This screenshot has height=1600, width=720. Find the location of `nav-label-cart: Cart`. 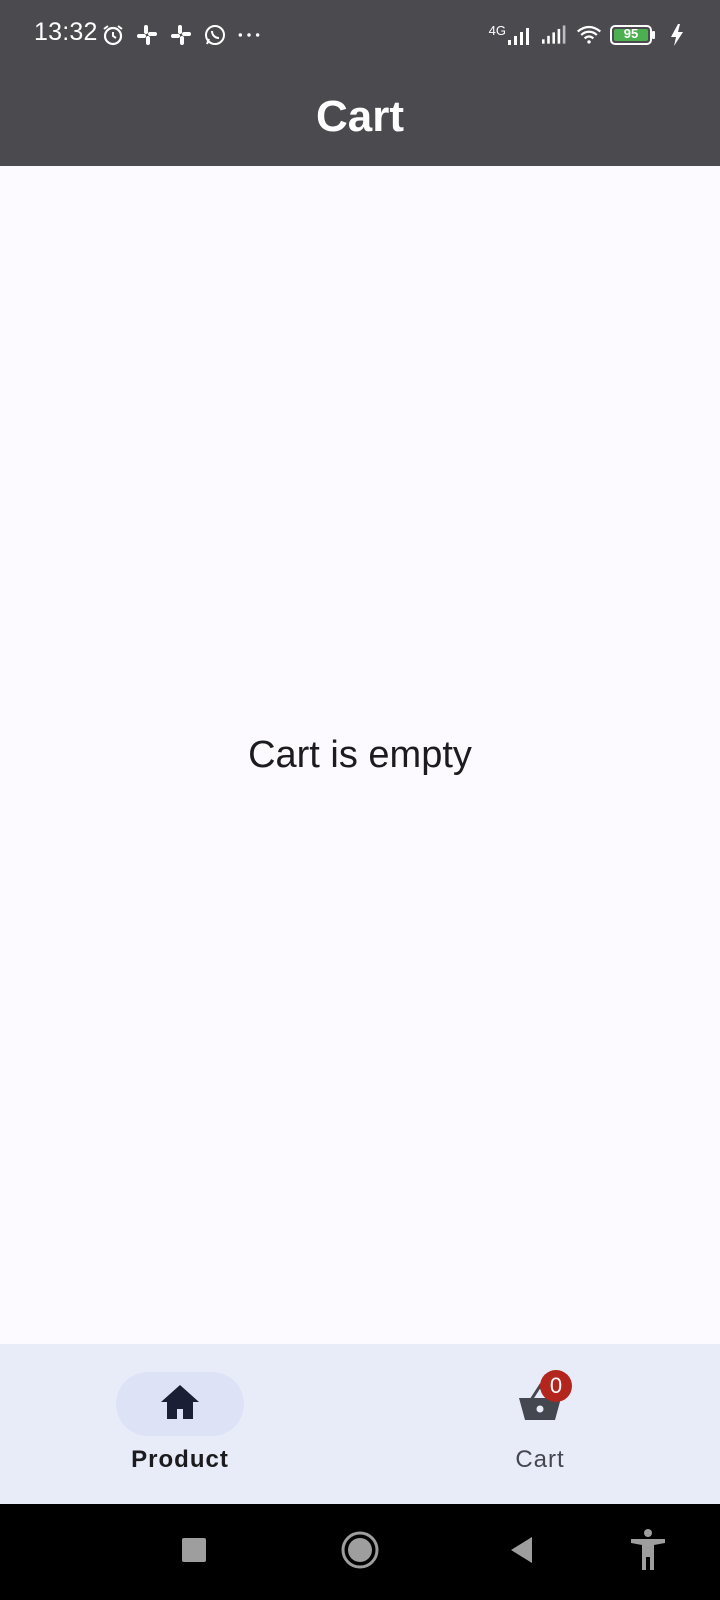

nav-label-cart: Cart is located at coordinates (540, 1459).